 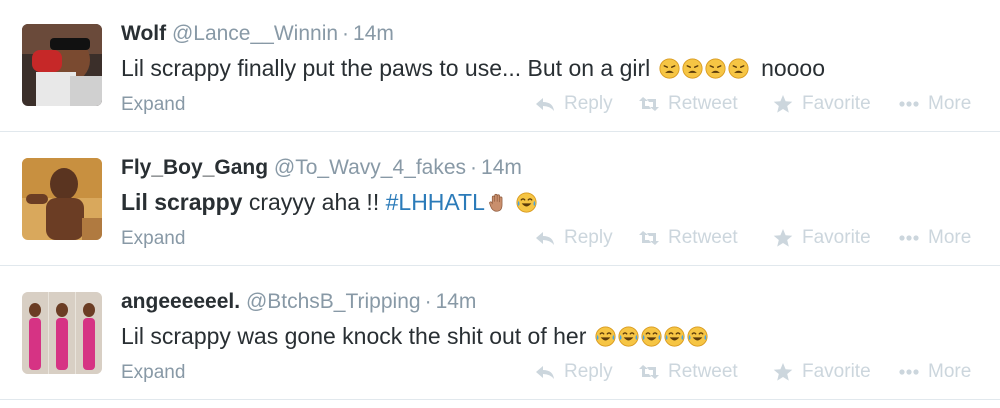 I want to click on user-handle: @To_Wavy_4_fakes, so click(x=370, y=167).